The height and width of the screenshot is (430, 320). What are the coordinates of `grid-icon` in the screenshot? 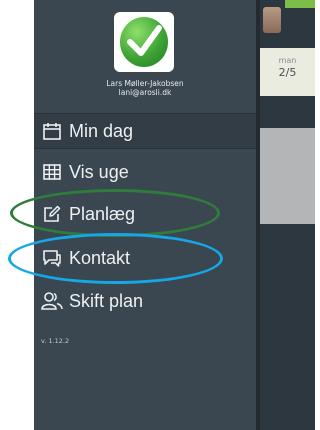 It's located at (52, 172).